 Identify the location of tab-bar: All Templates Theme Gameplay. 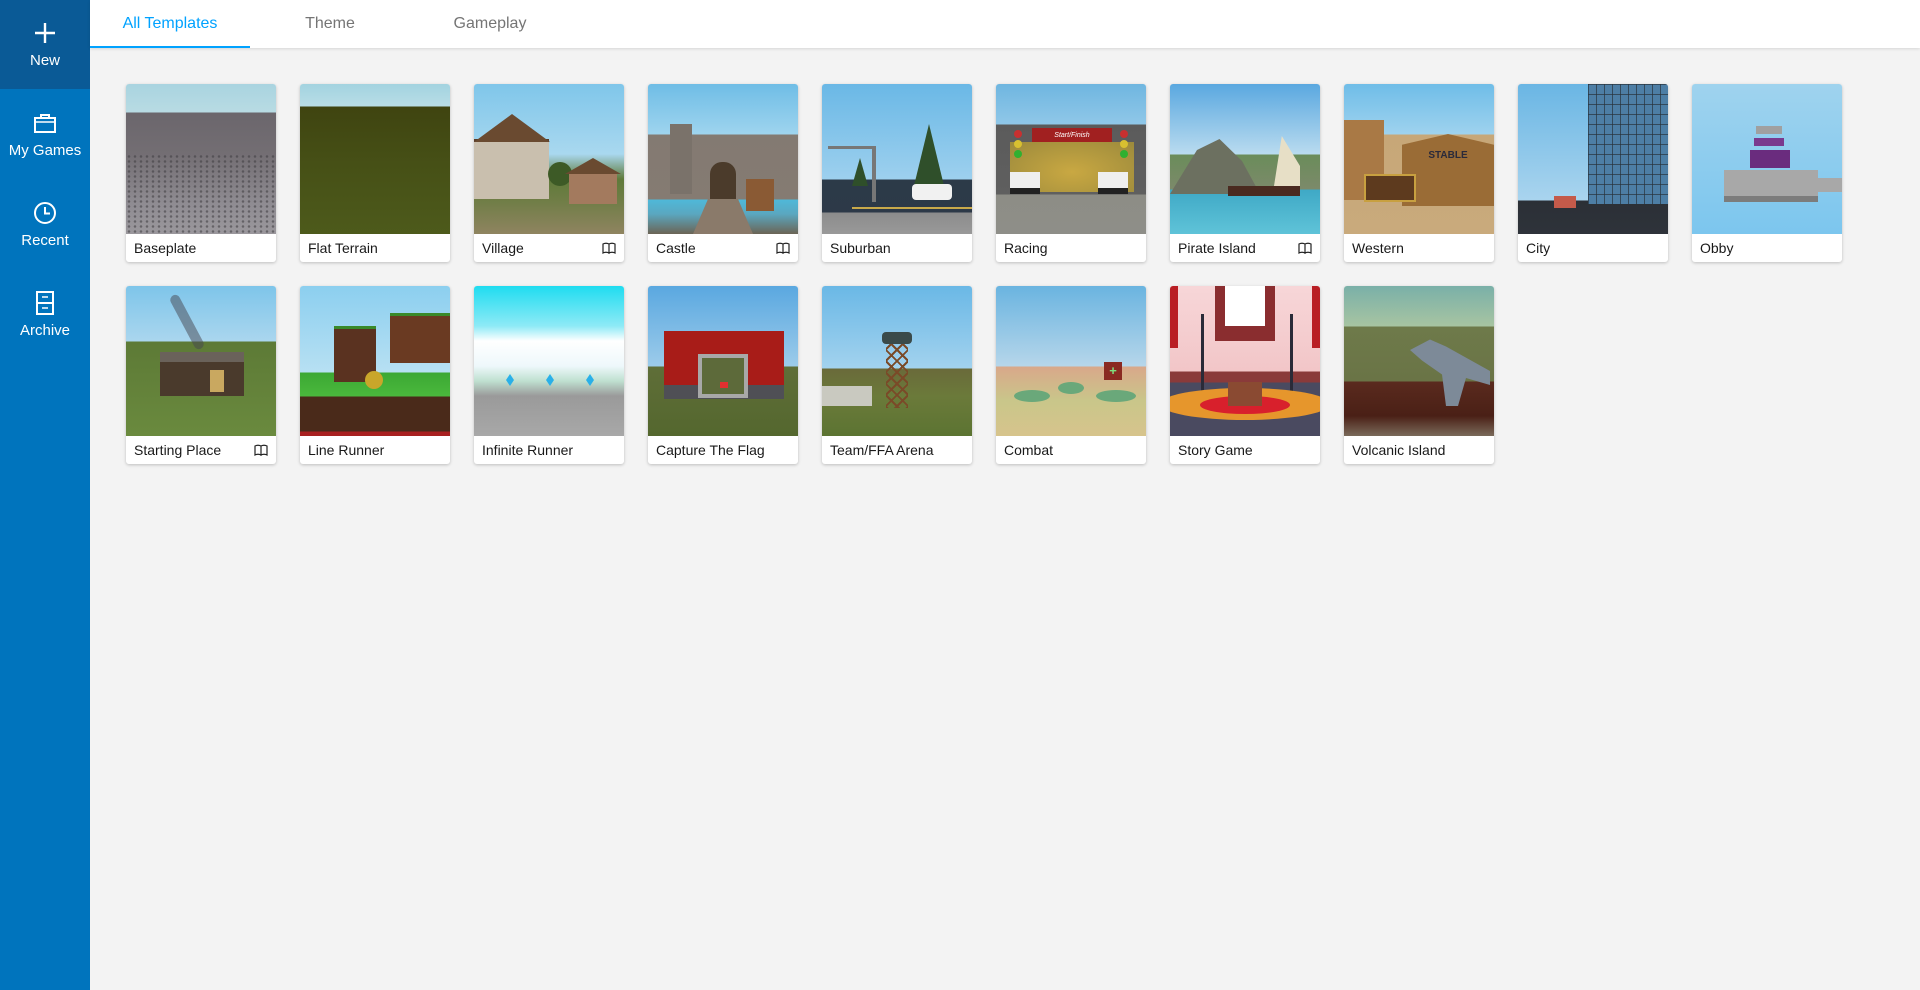
(1005, 24).